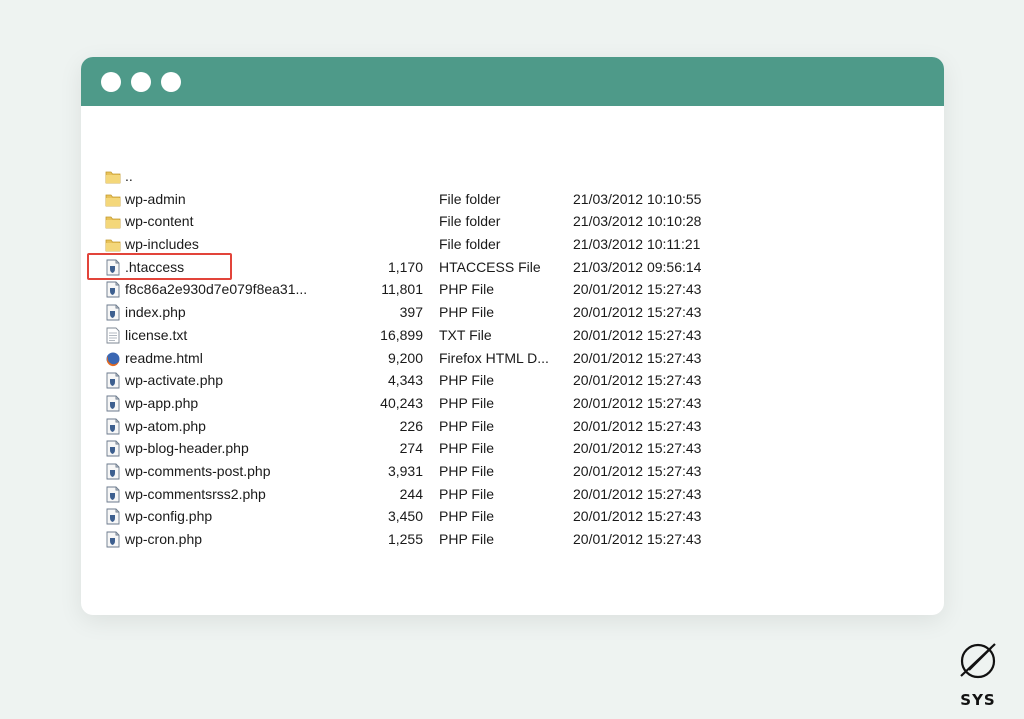 This screenshot has width=1024, height=719. I want to click on file-size: 1,255, so click(405, 539).